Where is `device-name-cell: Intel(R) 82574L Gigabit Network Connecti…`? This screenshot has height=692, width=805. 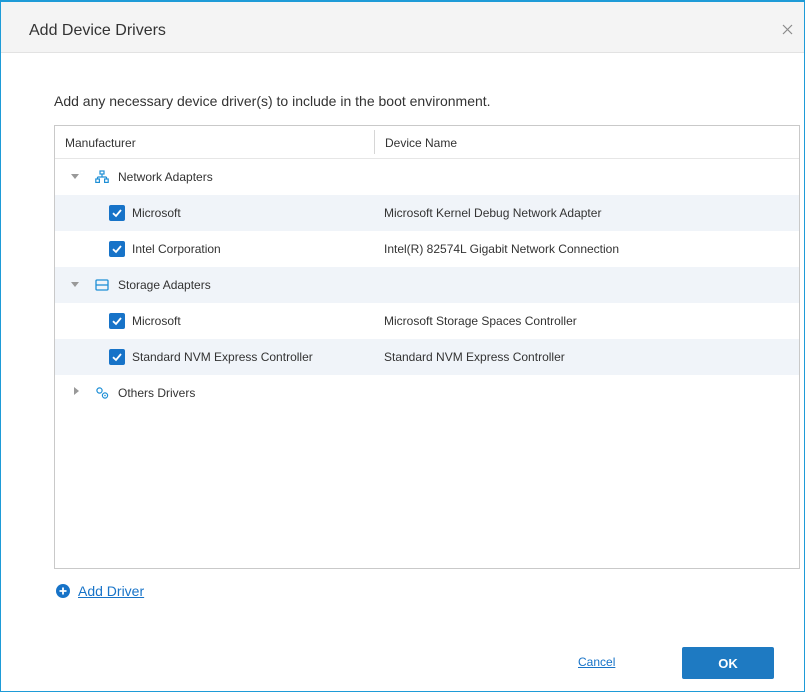
device-name-cell: Intel(R) 82574L Gigabit Network Connecti… is located at coordinates (502, 249).